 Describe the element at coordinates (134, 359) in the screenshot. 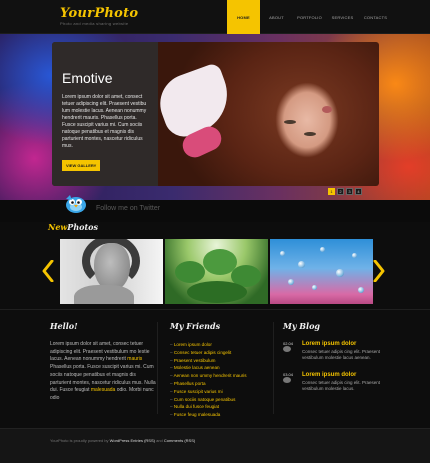

I see `hello-link: mauris` at that location.